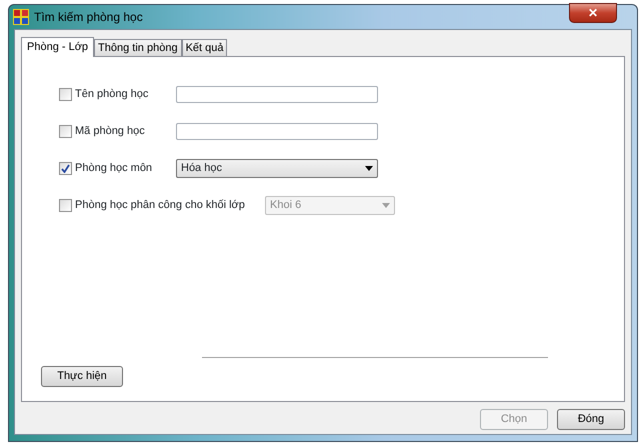  What do you see at coordinates (88, 17) in the screenshot?
I see `window-title: Tìm kiếm phòng học` at bounding box center [88, 17].